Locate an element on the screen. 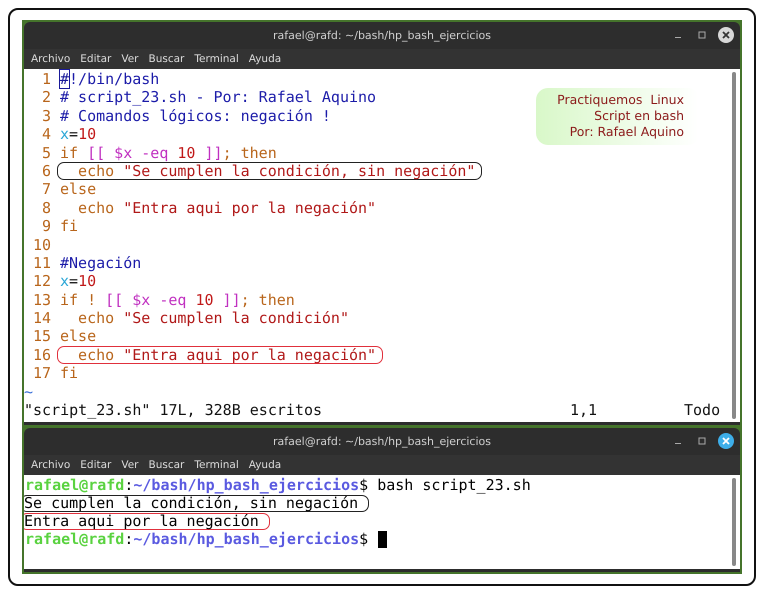 Image resolution: width=768 pixels, height=598 pixels. line-number: 16 is located at coordinates (42, 355).